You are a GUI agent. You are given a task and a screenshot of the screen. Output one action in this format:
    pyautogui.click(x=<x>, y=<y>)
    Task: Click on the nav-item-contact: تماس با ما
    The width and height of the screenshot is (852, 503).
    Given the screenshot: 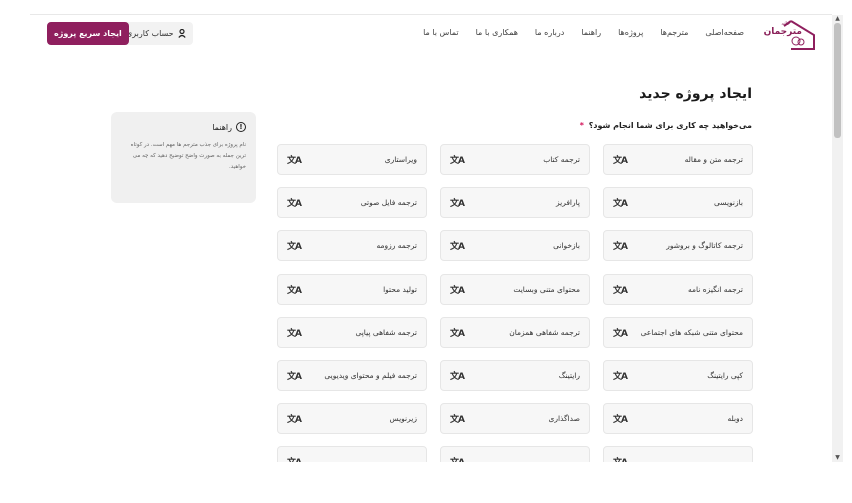 What is the action you would take?
    pyautogui.click(x=441, y=32)
    